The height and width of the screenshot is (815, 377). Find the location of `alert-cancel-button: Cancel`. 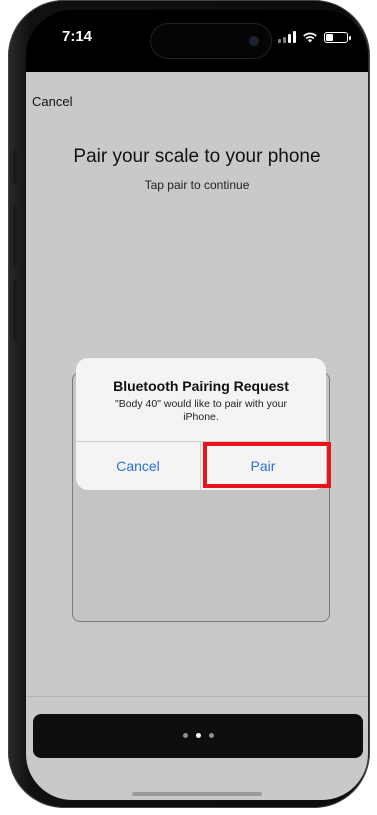

alert-cancel-button: Cancel is located at coordinates (138, 466).